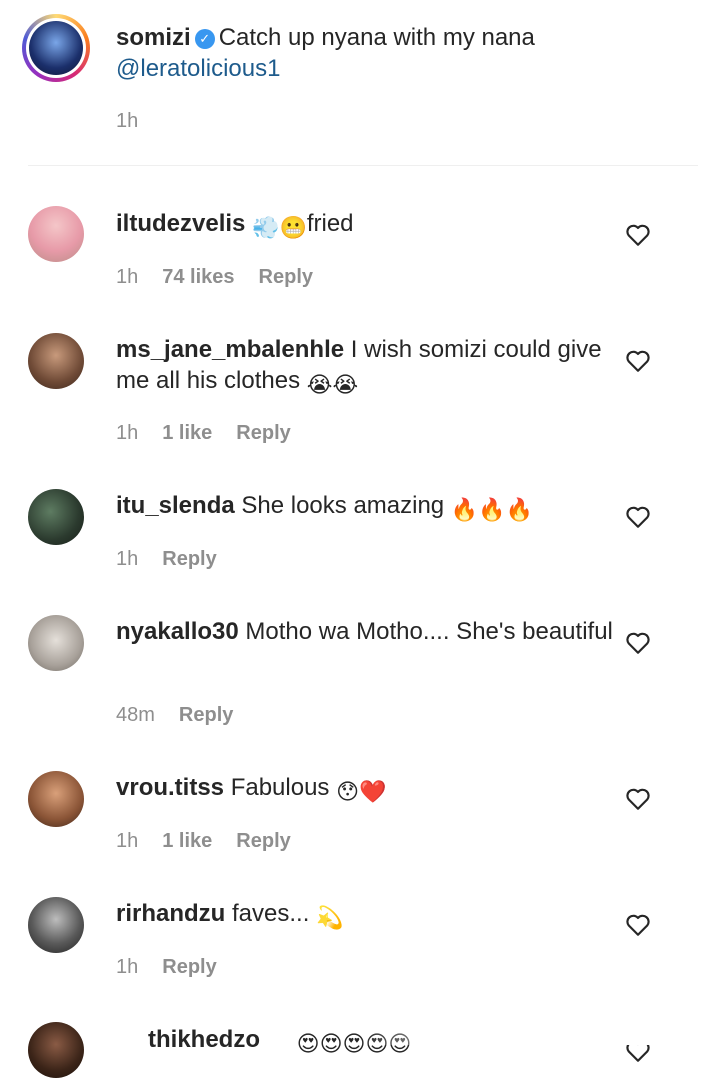 This screenshot has width=720, height=1078. What do you see at coordinates (177, 631) in the screenshot?
I see `comment-username: nyakallo30` at bounding box center [177, 631].